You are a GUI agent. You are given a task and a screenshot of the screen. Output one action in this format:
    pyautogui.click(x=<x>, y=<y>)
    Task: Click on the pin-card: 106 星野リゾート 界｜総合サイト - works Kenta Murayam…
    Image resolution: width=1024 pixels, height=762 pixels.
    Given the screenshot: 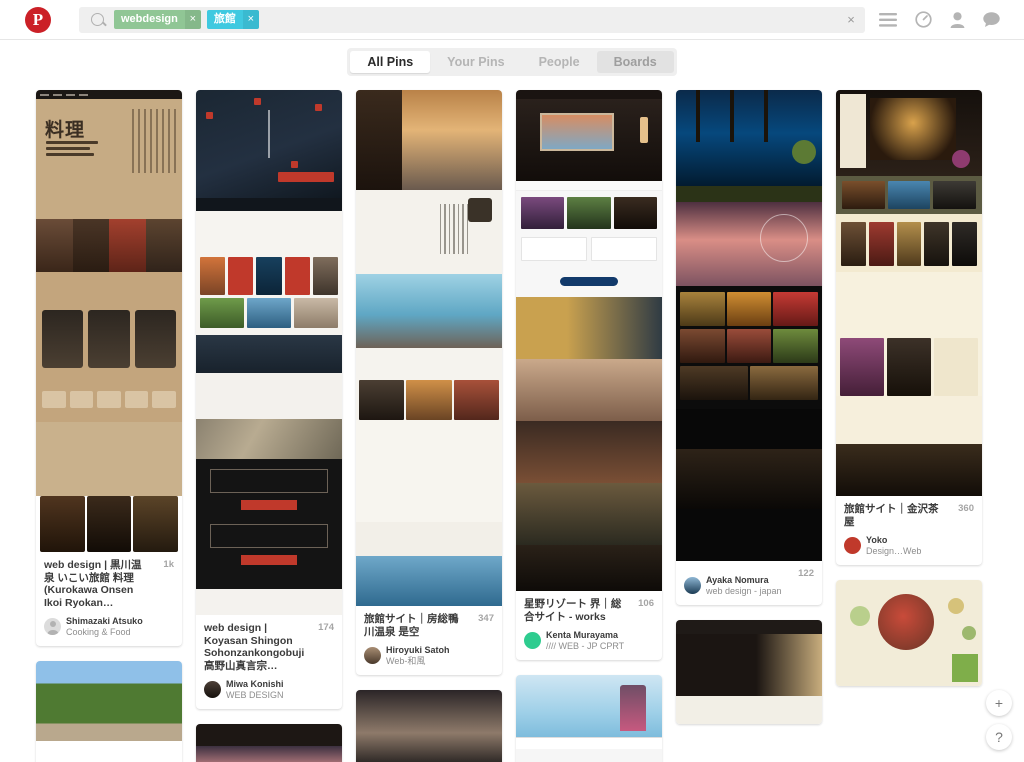 What is the action you would take?
    pyautogui.click(x=589, y=375)
    